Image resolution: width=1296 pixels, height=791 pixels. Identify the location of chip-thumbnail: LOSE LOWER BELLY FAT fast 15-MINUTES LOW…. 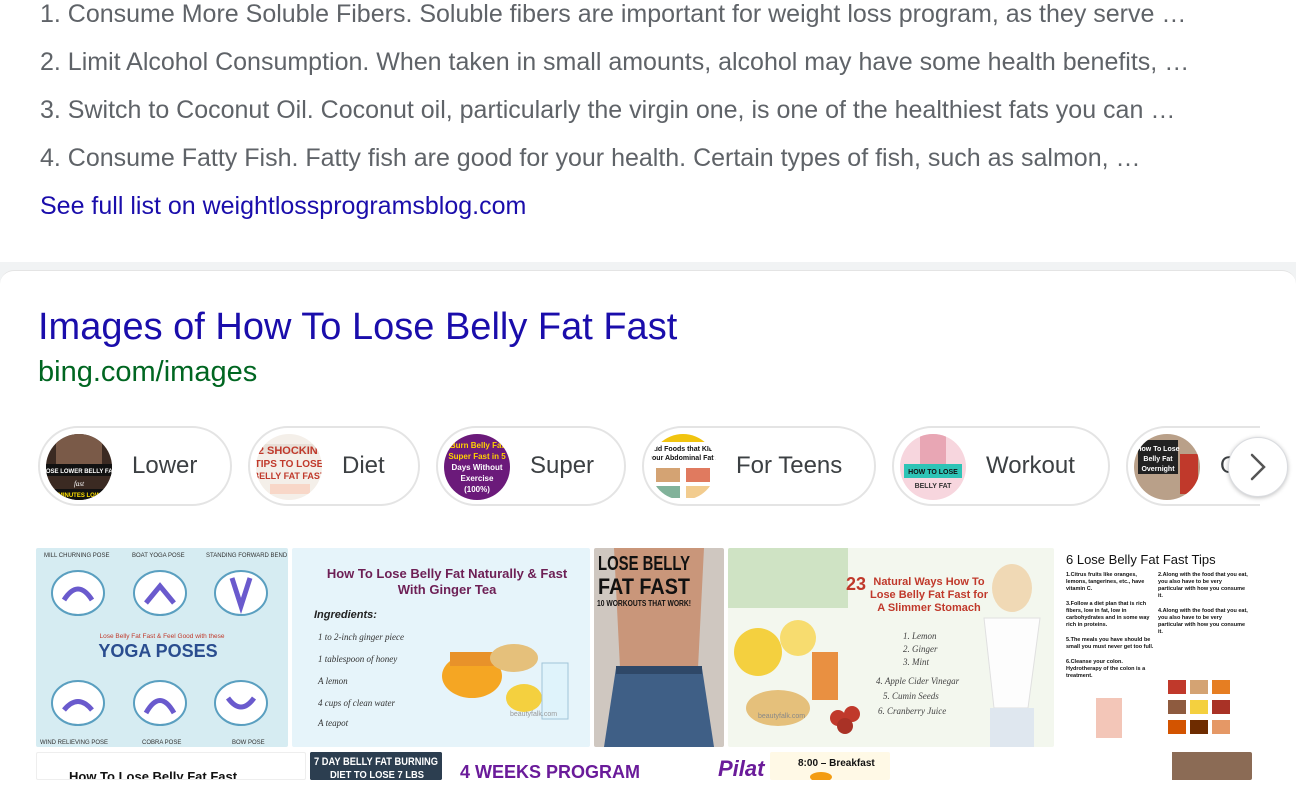
(79, 467).